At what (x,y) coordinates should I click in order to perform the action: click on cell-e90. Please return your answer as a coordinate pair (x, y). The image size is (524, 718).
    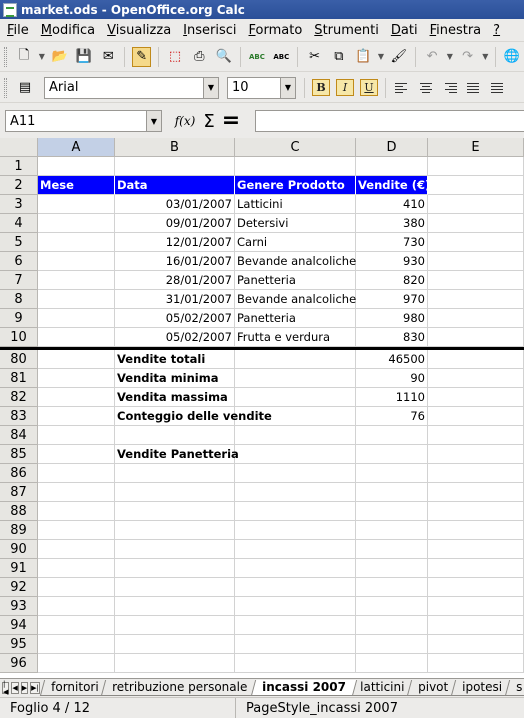
    Looking at the image, I should click on (476, 549).